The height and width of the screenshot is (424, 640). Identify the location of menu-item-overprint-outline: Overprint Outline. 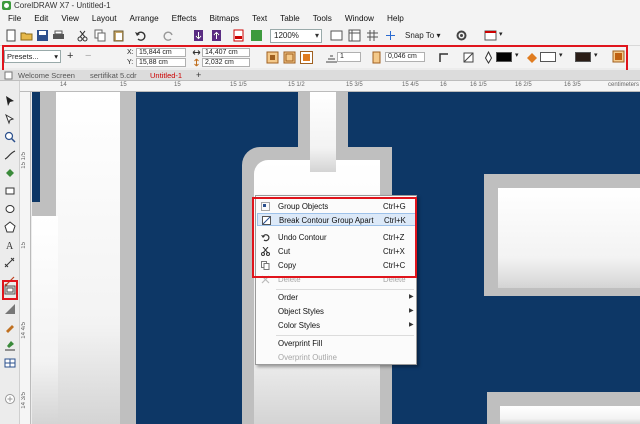
(336, 357).